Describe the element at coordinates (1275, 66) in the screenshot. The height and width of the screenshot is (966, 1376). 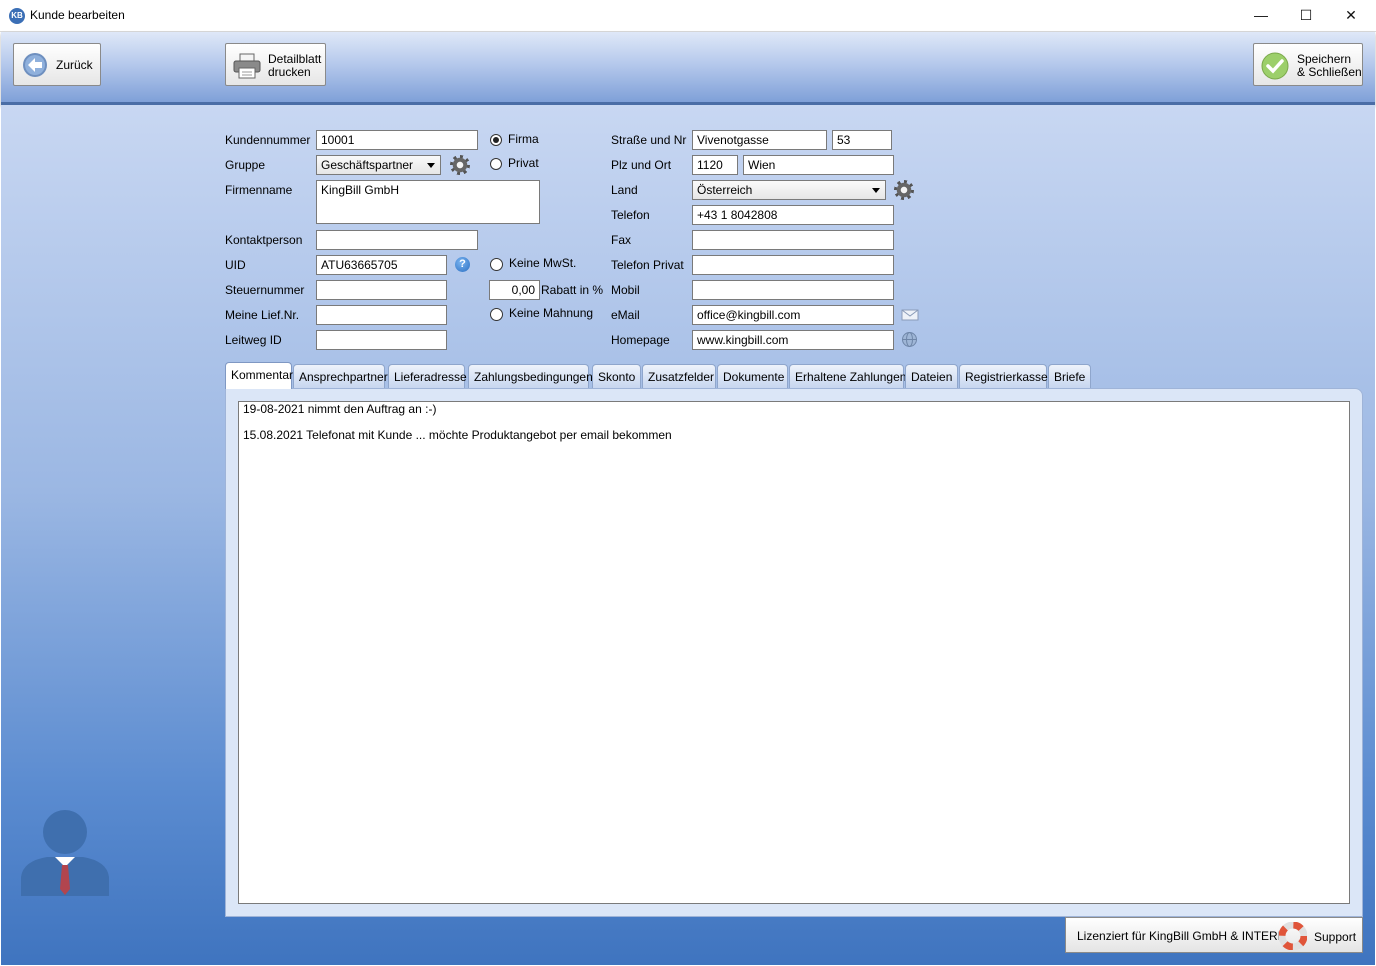
I see `checkmark-icon` at that location.